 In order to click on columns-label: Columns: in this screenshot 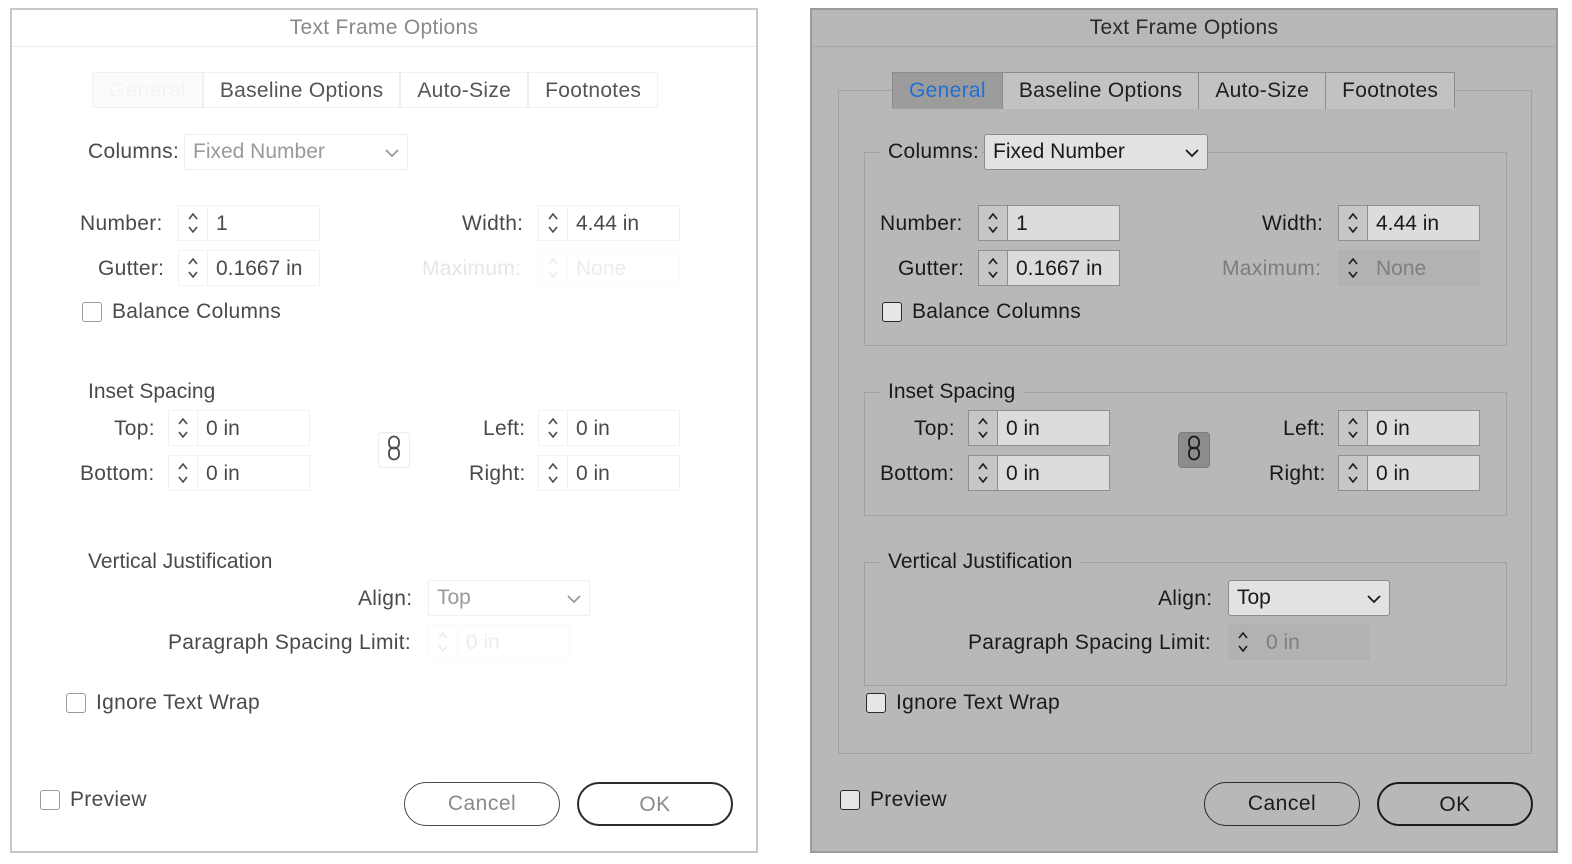, I will do `click(134, 151)`.